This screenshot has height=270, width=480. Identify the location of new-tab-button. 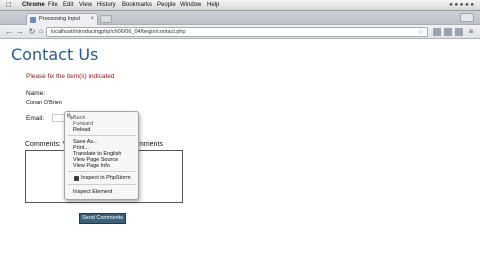
(106, 19).